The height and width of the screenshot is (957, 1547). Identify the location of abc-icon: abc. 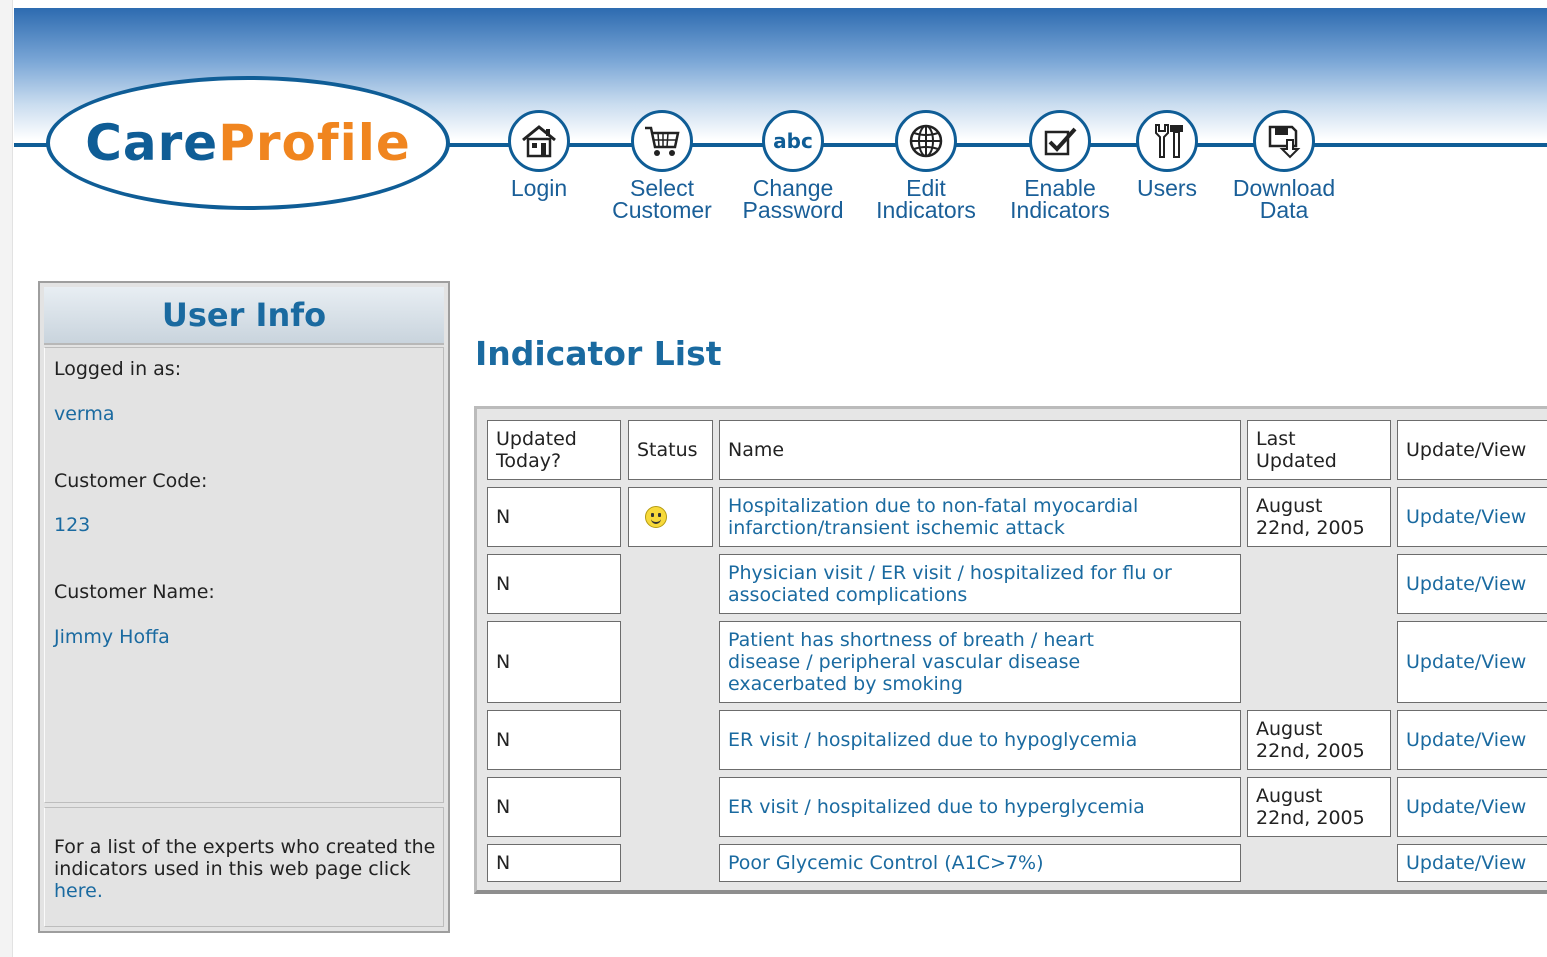
(793, 141).